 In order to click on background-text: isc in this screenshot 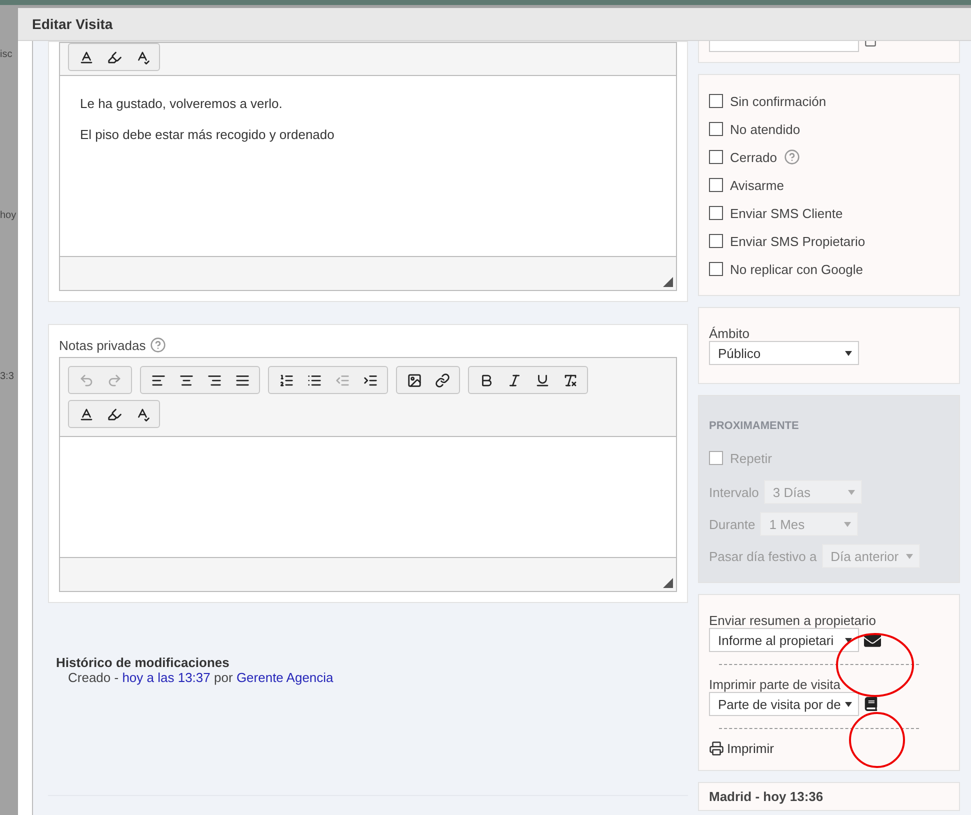, I will do `click(7, 54)`.